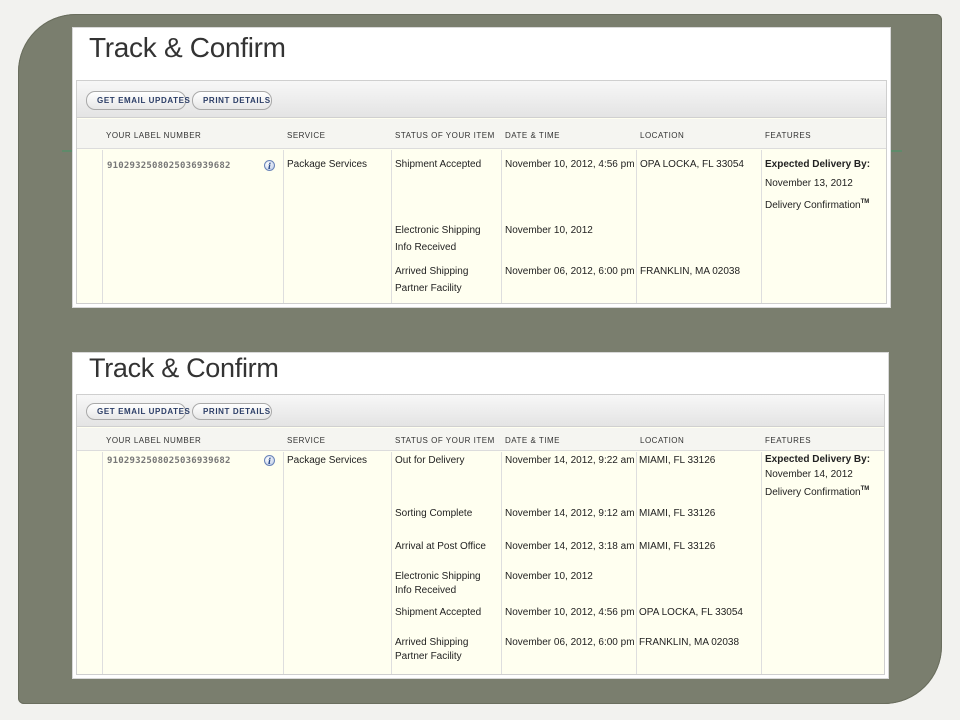 Image resolution: width=960 pixels, height=720 pixels. Describe the element at coordinates (440, 546) in the screenshot. I see `event-status: Arrival at Post Office` at that location.